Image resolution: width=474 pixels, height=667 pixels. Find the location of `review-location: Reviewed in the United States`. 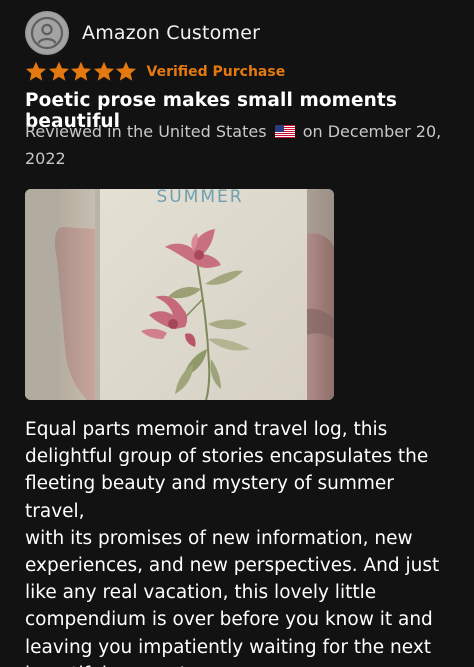

review-location: Reviewed in the United States is located at coordinates (146, 131).